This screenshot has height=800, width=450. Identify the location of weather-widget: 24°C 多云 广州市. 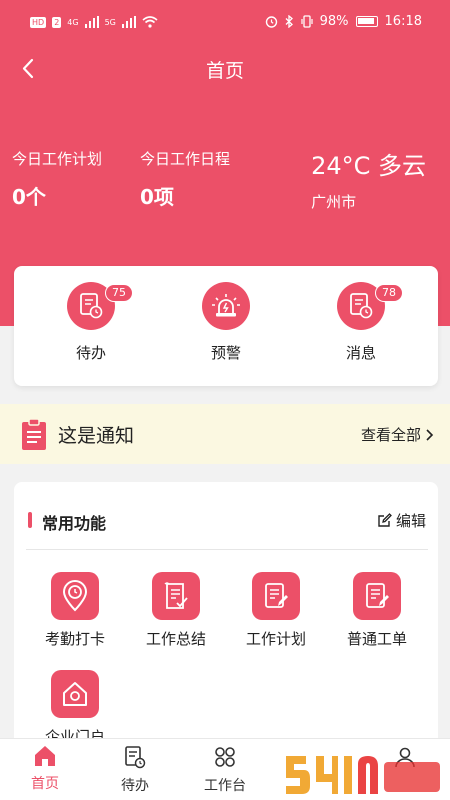
(368, 179).